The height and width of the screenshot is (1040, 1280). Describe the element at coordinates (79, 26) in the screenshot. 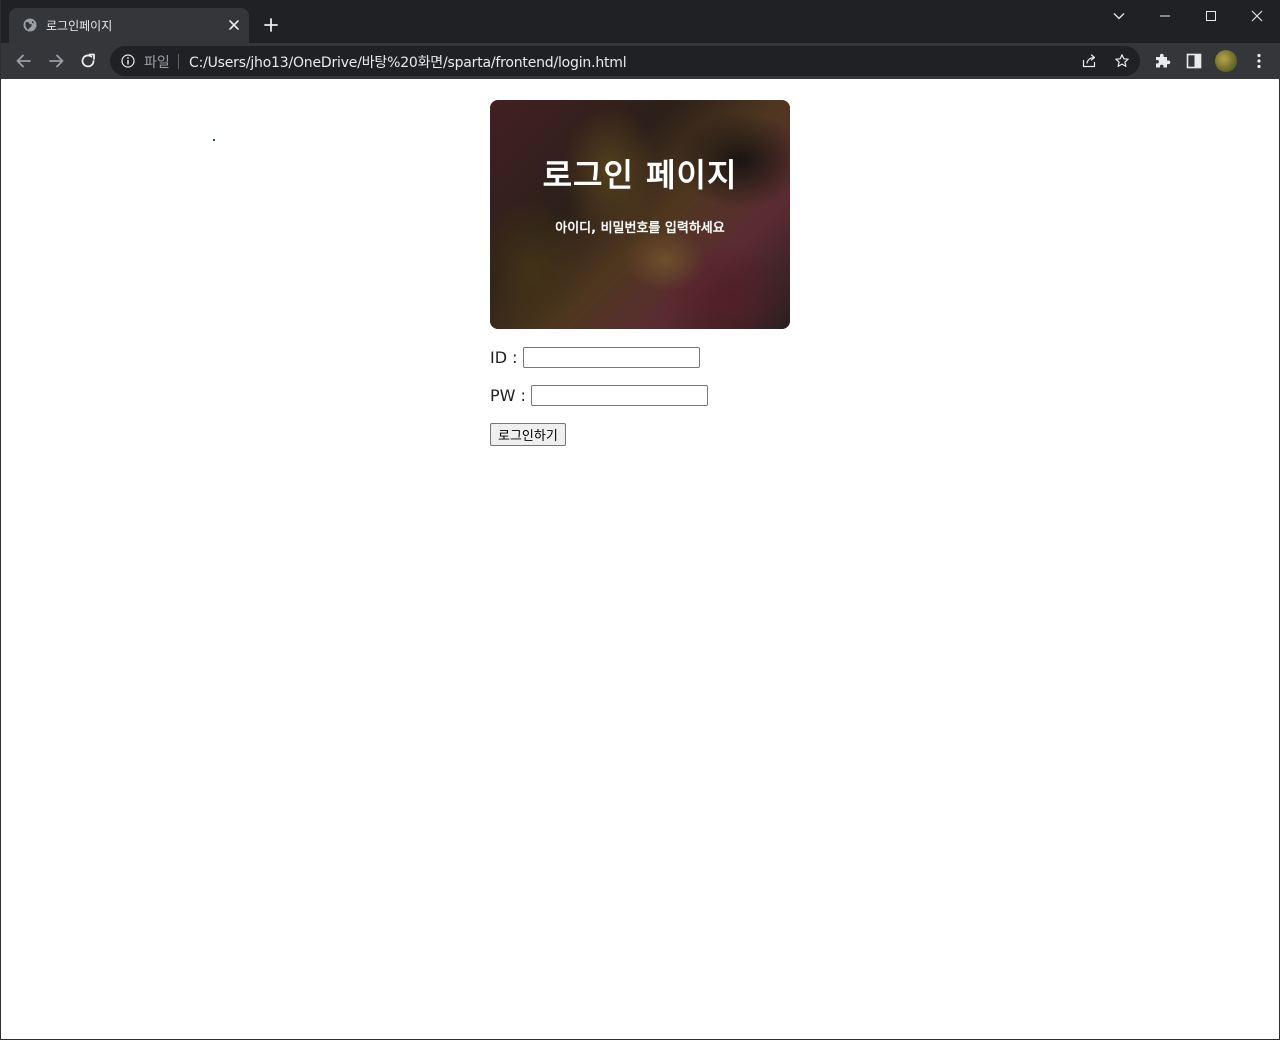

I see `tab-title: 로그인페이지` at that location.